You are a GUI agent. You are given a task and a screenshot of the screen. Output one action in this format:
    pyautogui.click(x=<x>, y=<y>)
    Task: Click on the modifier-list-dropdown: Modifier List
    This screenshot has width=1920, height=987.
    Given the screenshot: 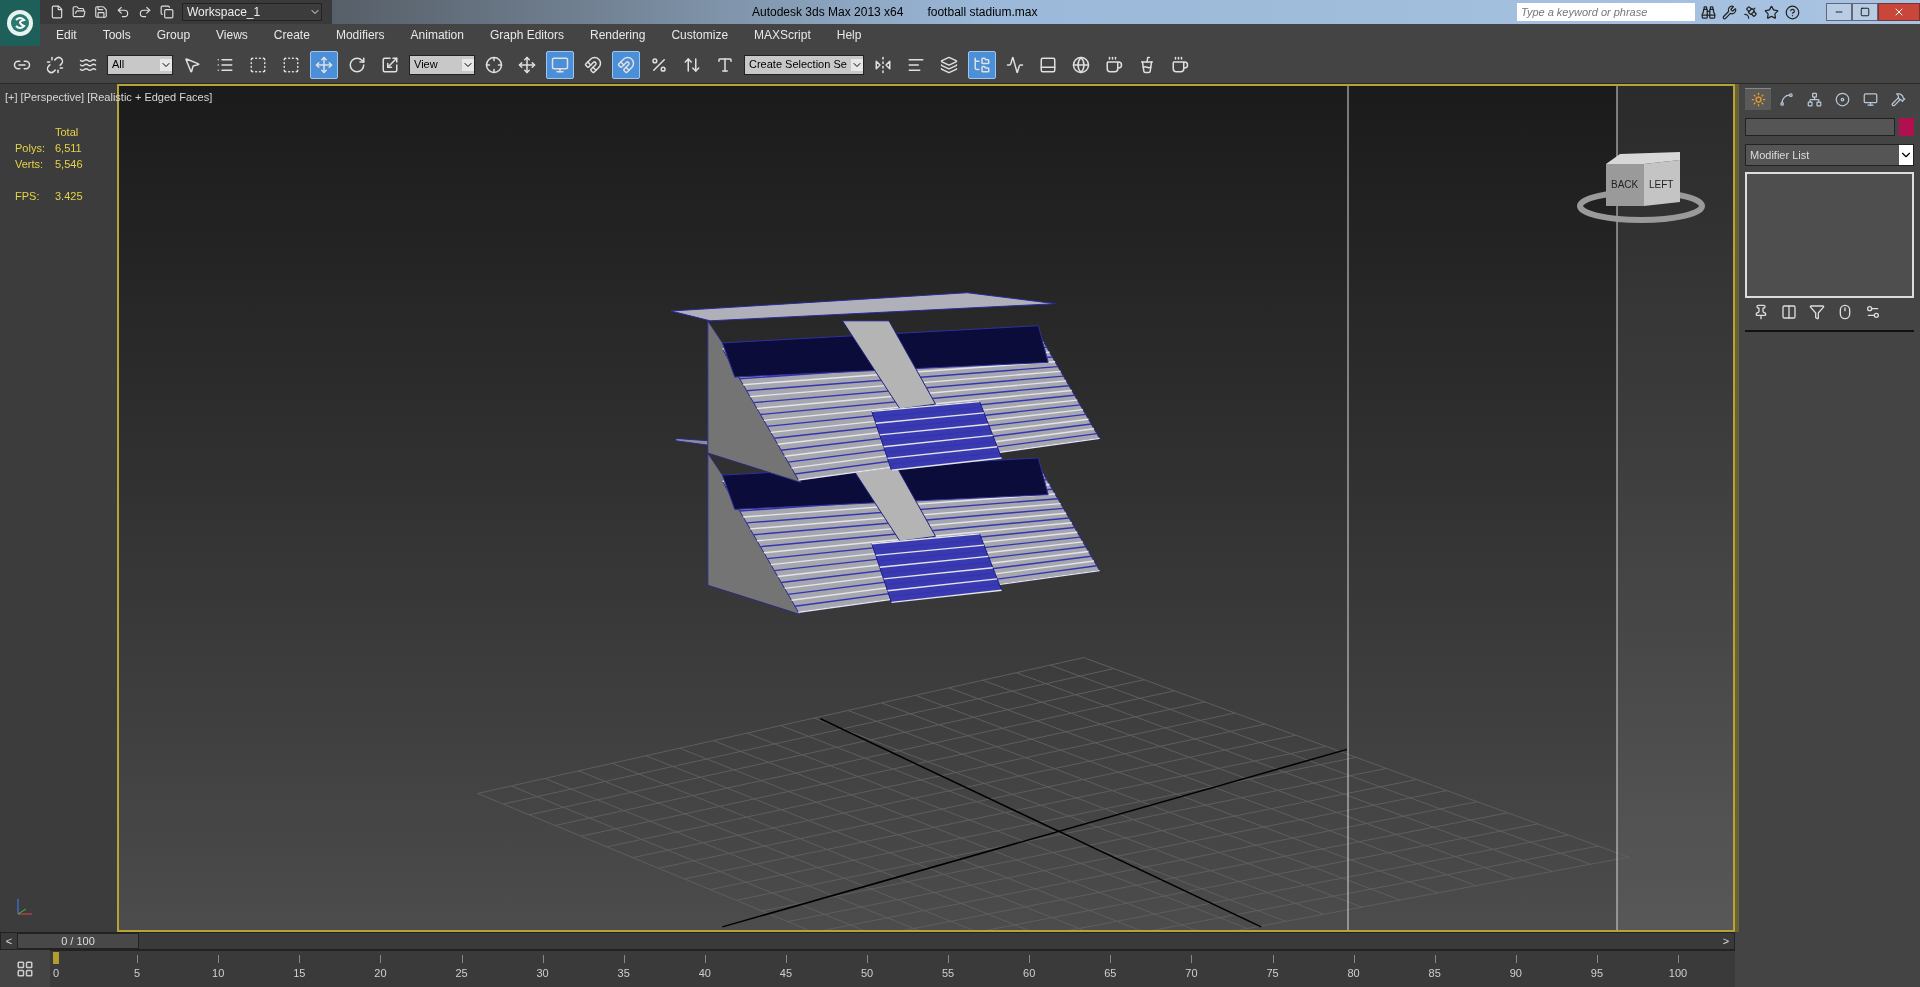 What is the action you would take?
    pyautogui.click(x=1829, y=155)
    